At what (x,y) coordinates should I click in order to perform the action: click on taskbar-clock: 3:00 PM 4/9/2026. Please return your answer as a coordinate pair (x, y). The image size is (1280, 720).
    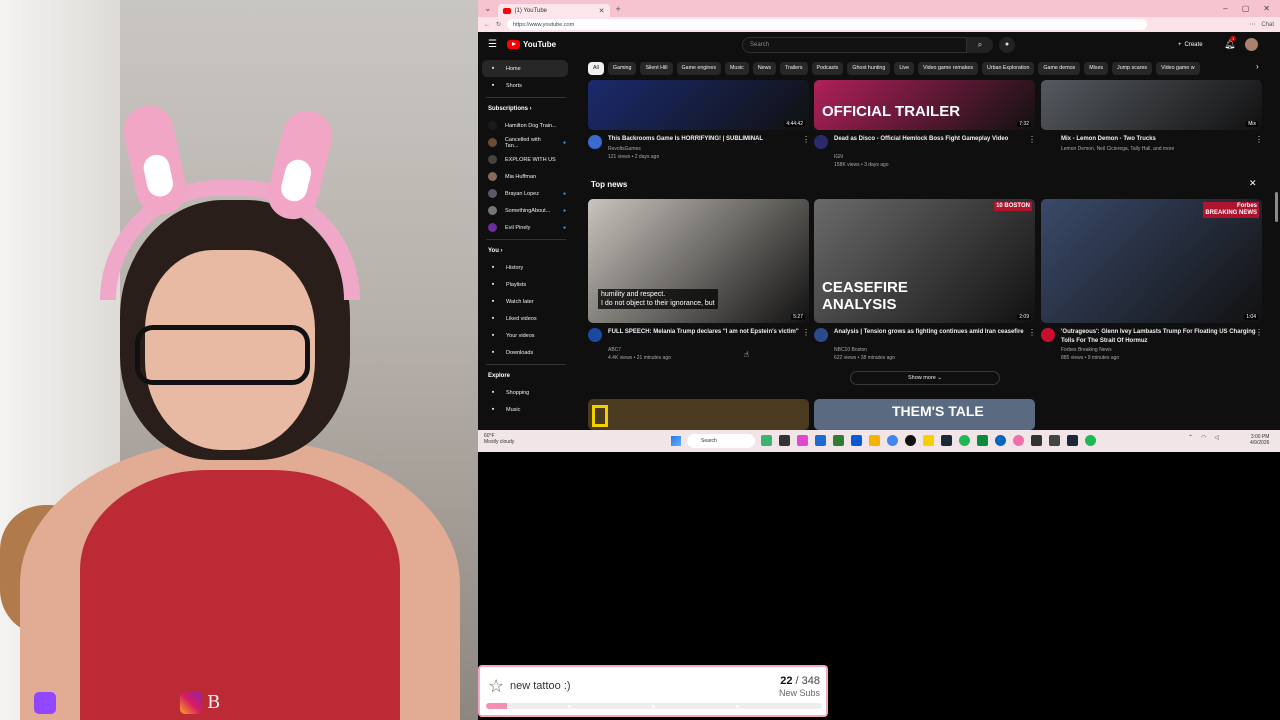
    Looking at the image, I should click on (1259, 440).